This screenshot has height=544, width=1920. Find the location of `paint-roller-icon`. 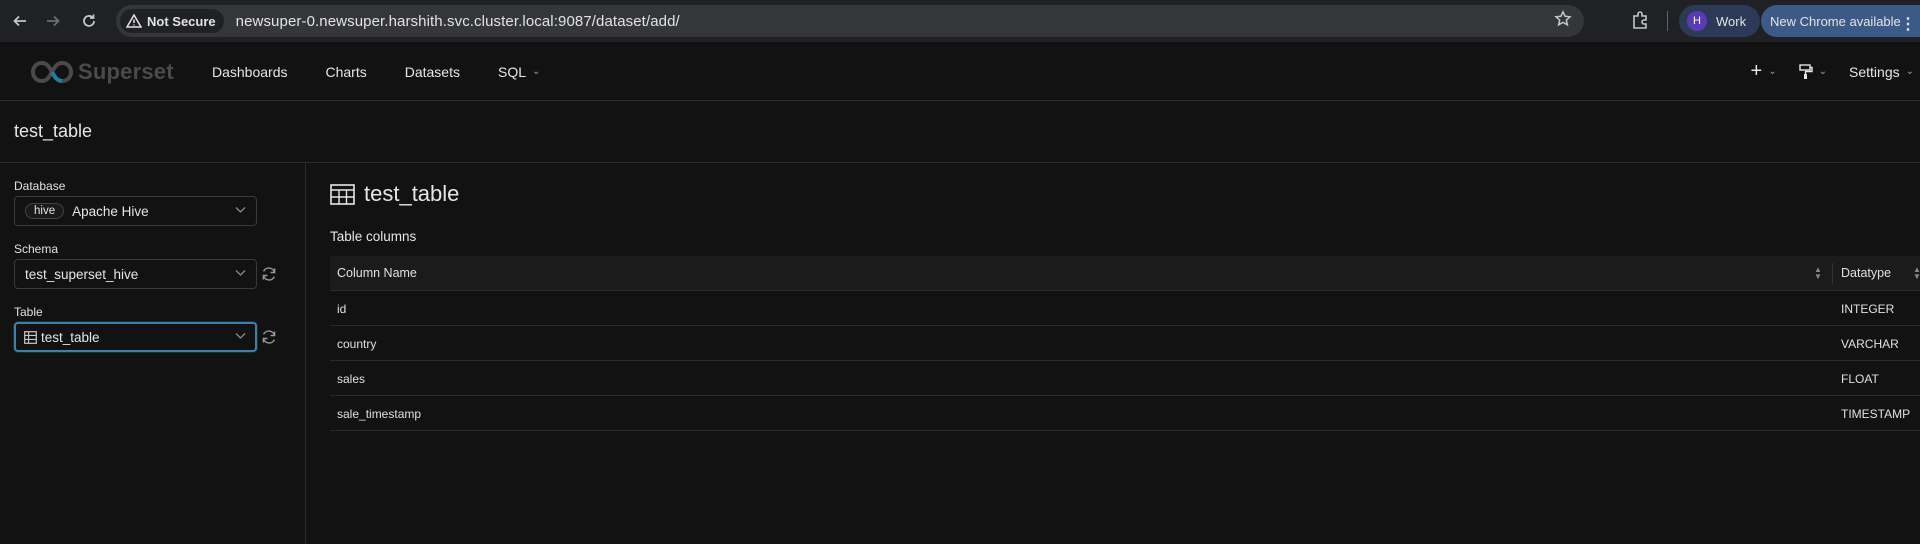

paint-roller-icon is located at coordinates (1805, 71).